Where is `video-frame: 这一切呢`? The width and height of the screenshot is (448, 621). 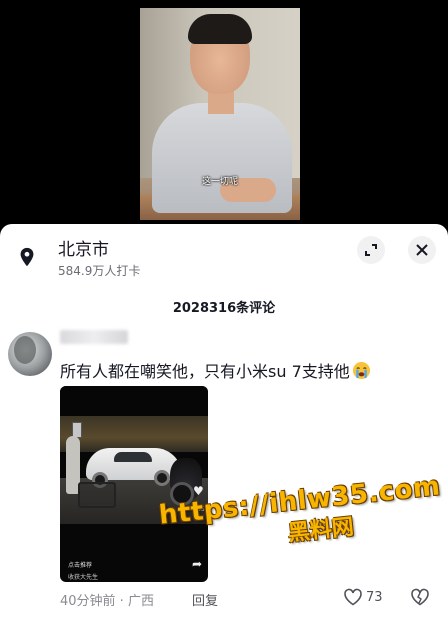
video-frame: 这一切呢 is located at coordinates (220, 114).